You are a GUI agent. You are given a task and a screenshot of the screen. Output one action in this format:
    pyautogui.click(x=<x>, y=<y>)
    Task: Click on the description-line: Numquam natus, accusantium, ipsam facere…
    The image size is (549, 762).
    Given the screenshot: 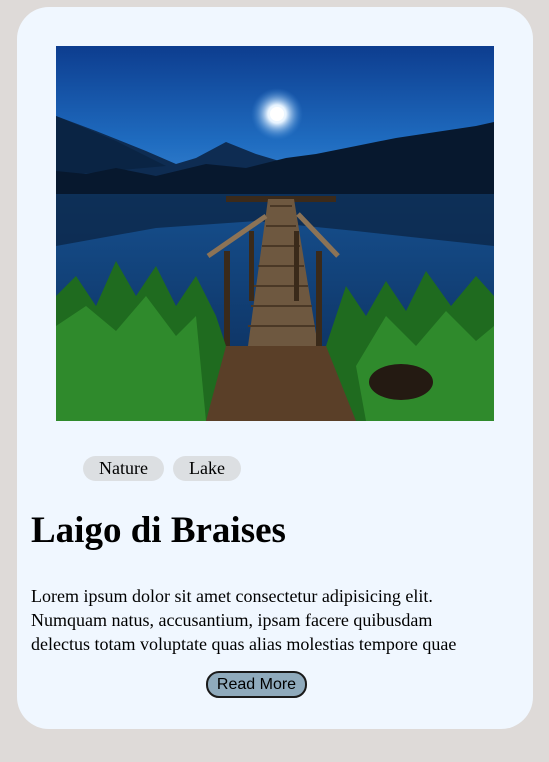 What is the action you would take?
    pyautogui.click(x=232, y=620)
    